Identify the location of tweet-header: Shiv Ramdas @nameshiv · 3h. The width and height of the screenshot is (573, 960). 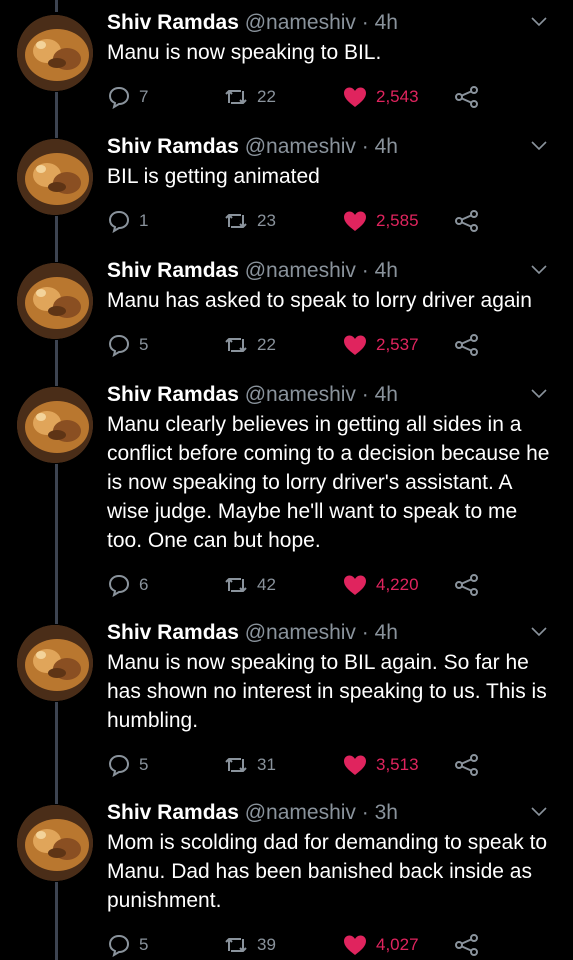
(332, 813).